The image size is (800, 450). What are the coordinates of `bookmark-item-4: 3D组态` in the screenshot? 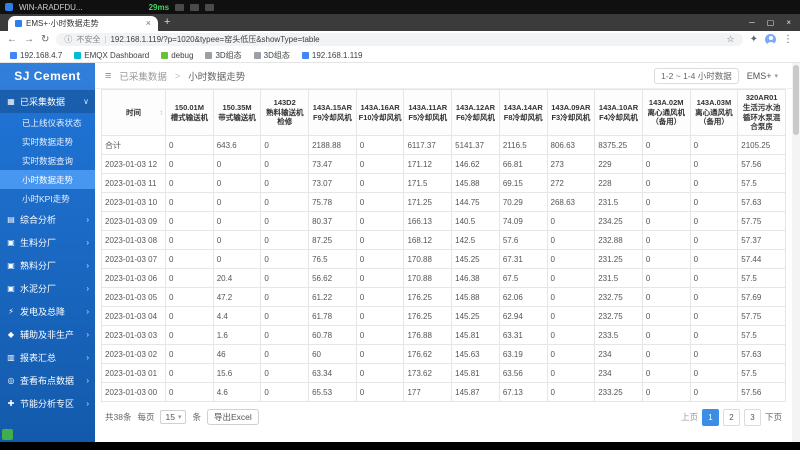 It's located at (271, 55).